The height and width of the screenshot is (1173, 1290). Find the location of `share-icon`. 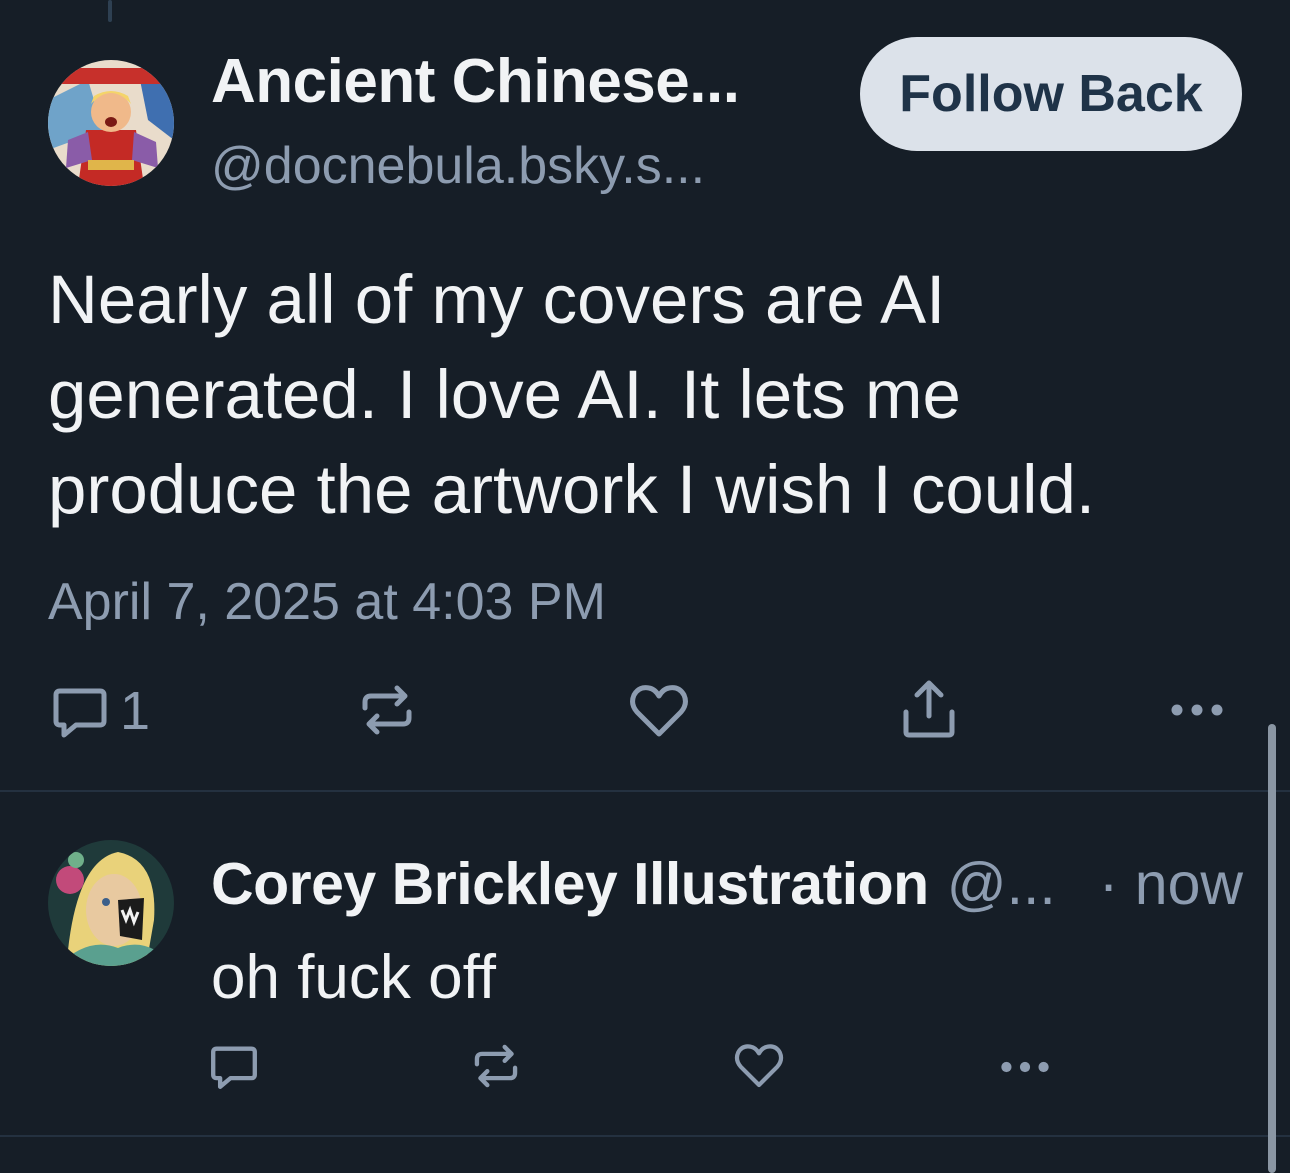

share-icon is located at coordinates (929, 709).